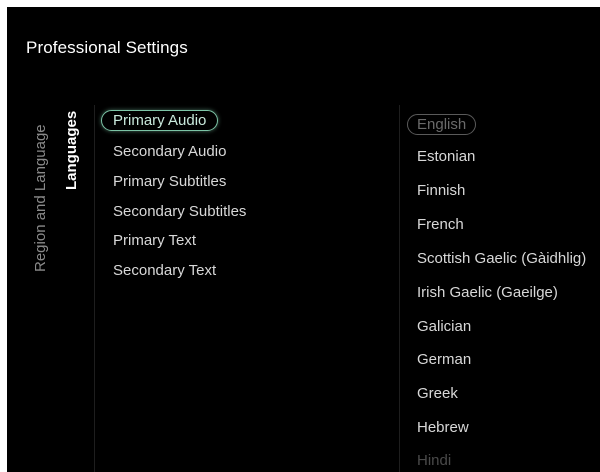  I want to click on language-item-hindi: Hindi, so click(434, 461).